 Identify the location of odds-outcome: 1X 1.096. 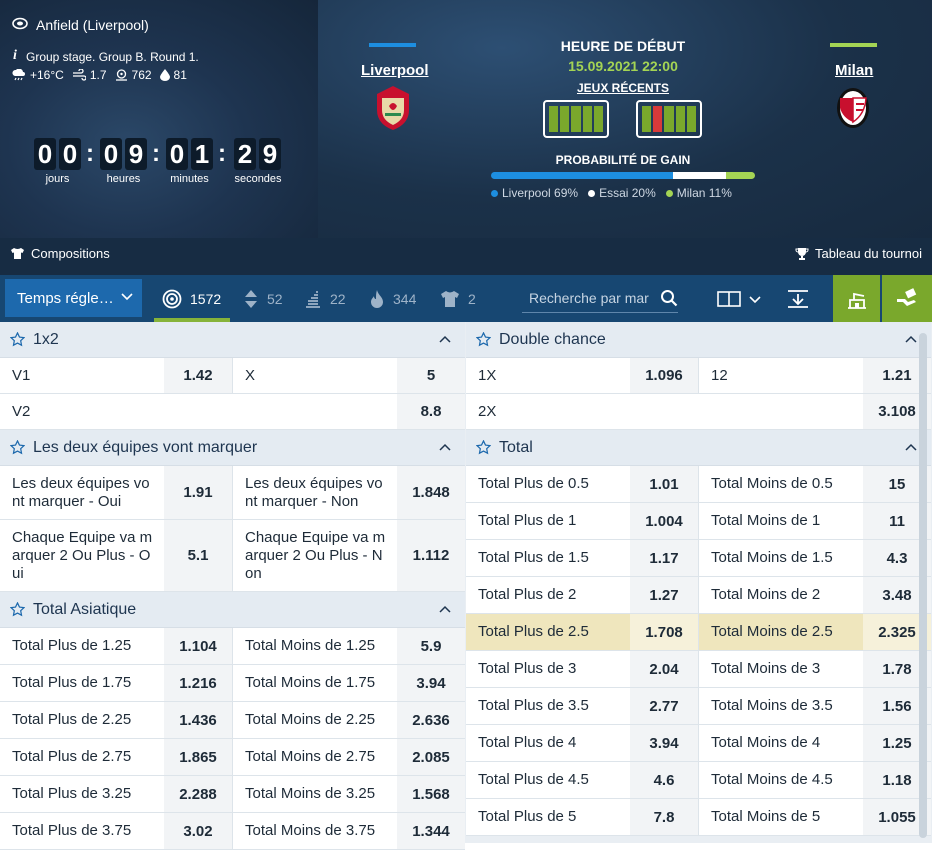
(582, 375).